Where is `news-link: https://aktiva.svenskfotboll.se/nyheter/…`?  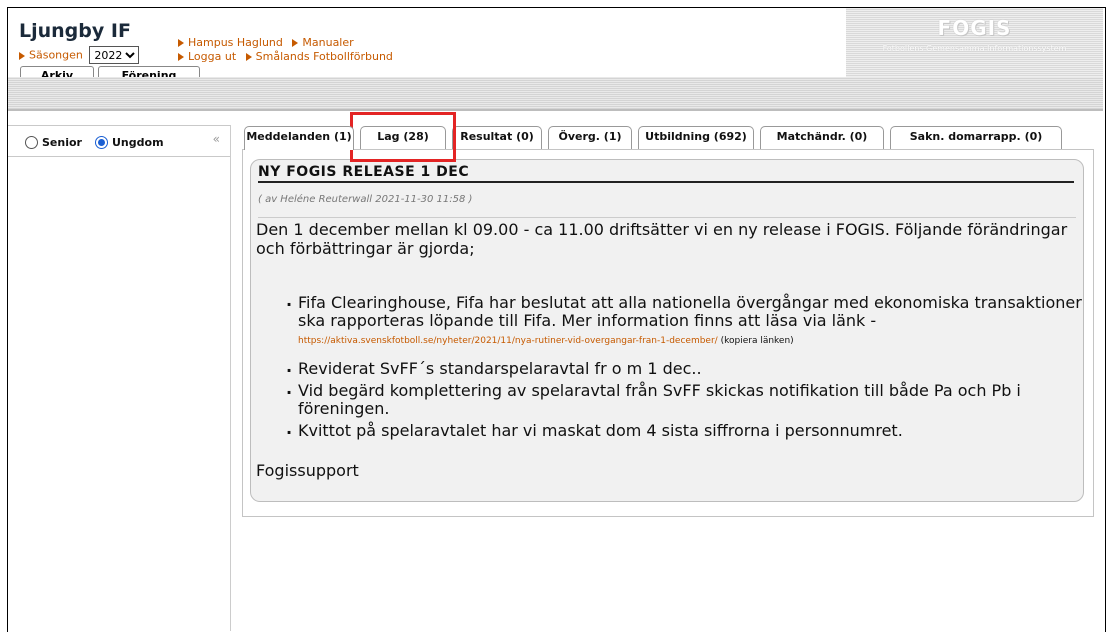
news-link: https://aktiva.svenskfotboll.se/nyheter/… is located at coordinates (508, 341).